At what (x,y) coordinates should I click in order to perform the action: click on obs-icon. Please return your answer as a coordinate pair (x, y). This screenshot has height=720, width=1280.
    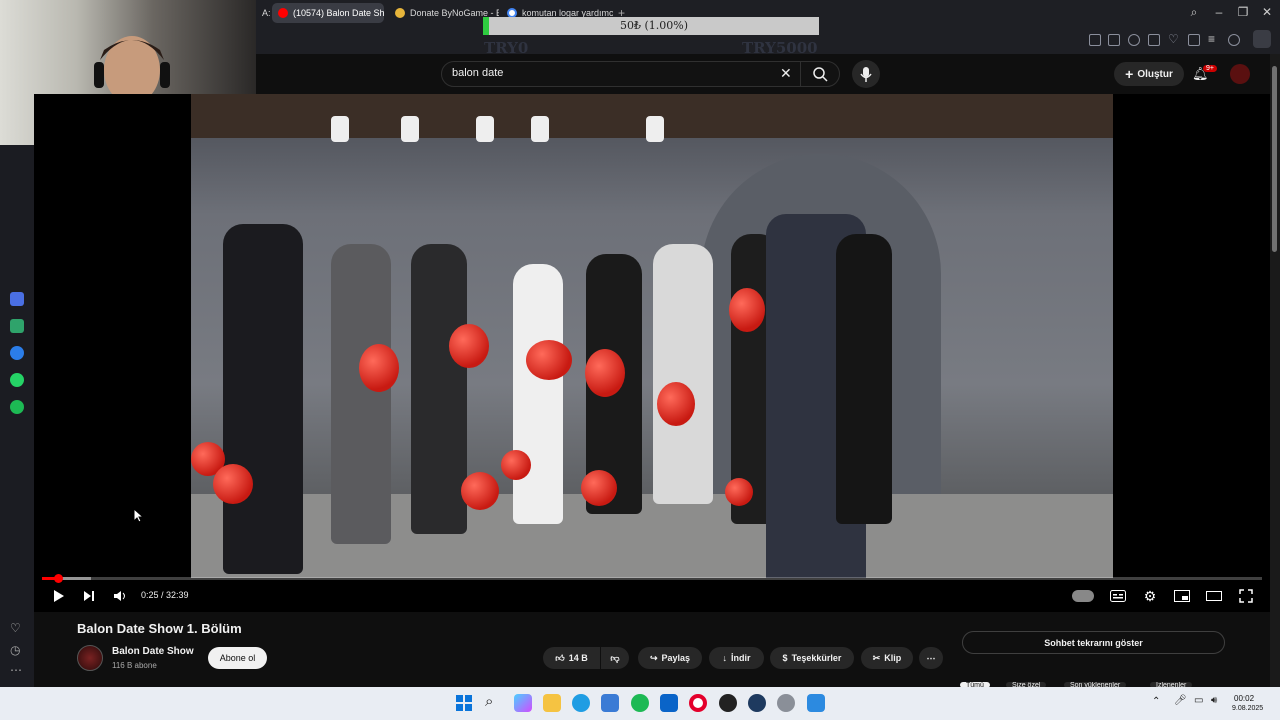
    Looking at the image, I should click on (728, 703).